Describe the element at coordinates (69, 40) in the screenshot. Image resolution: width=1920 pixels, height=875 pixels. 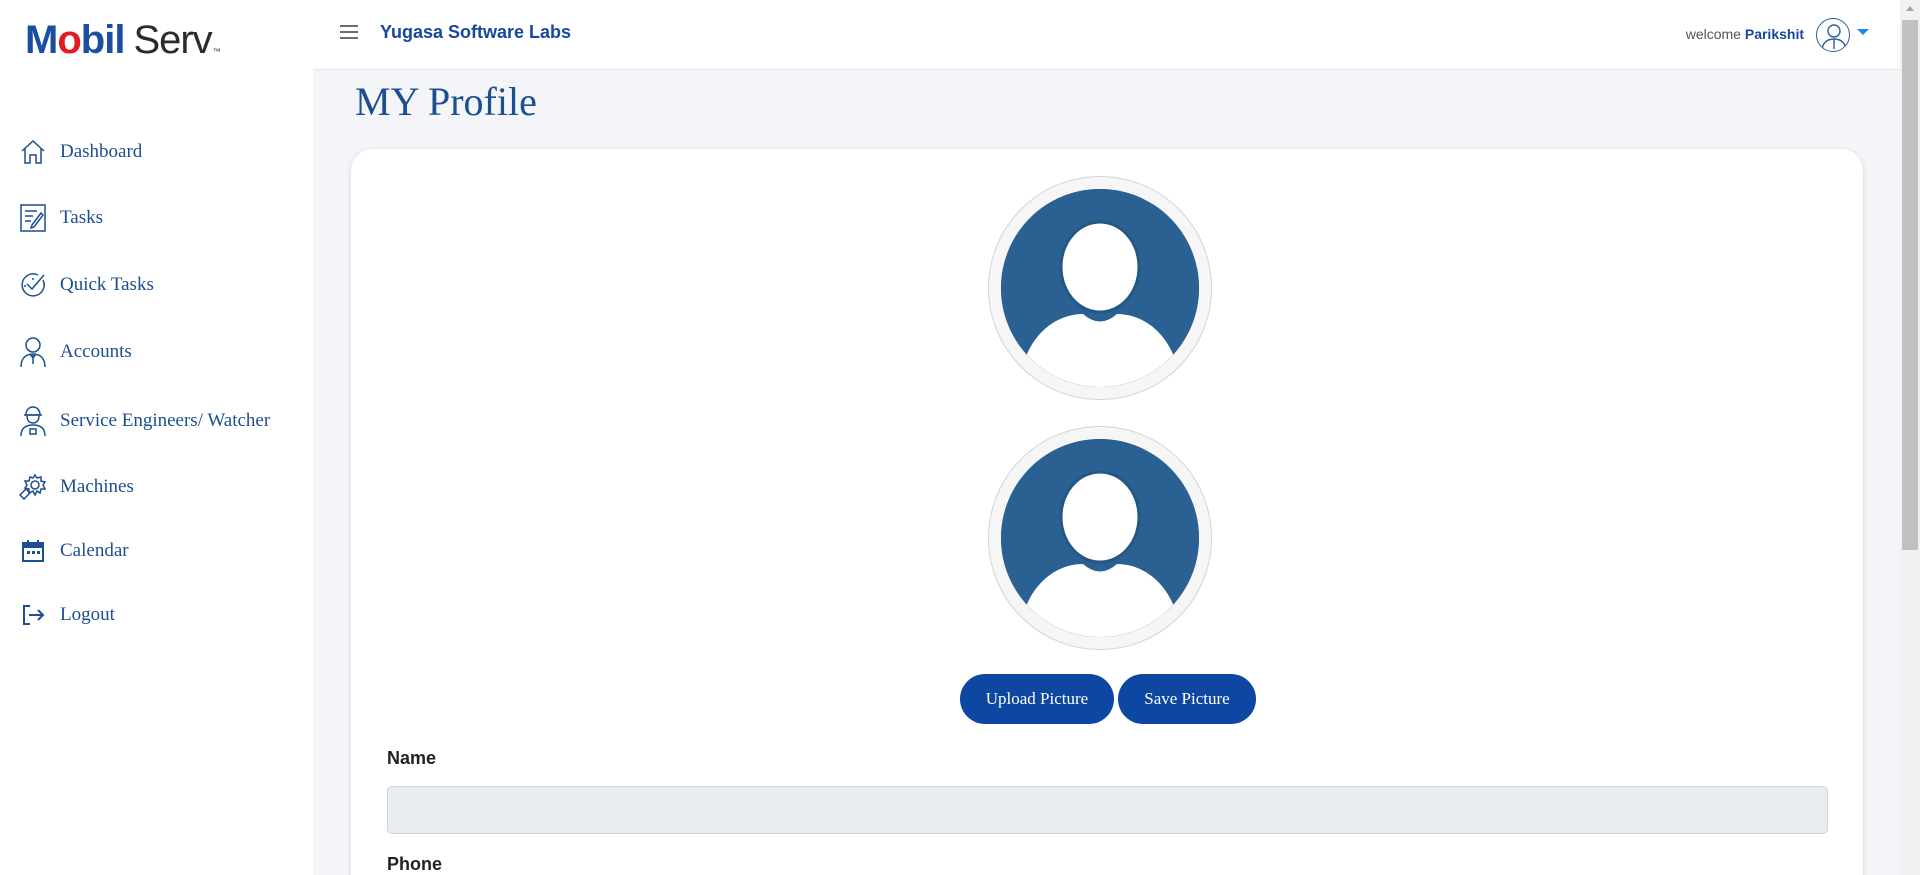
I see `logo-text-o: o` at that location.